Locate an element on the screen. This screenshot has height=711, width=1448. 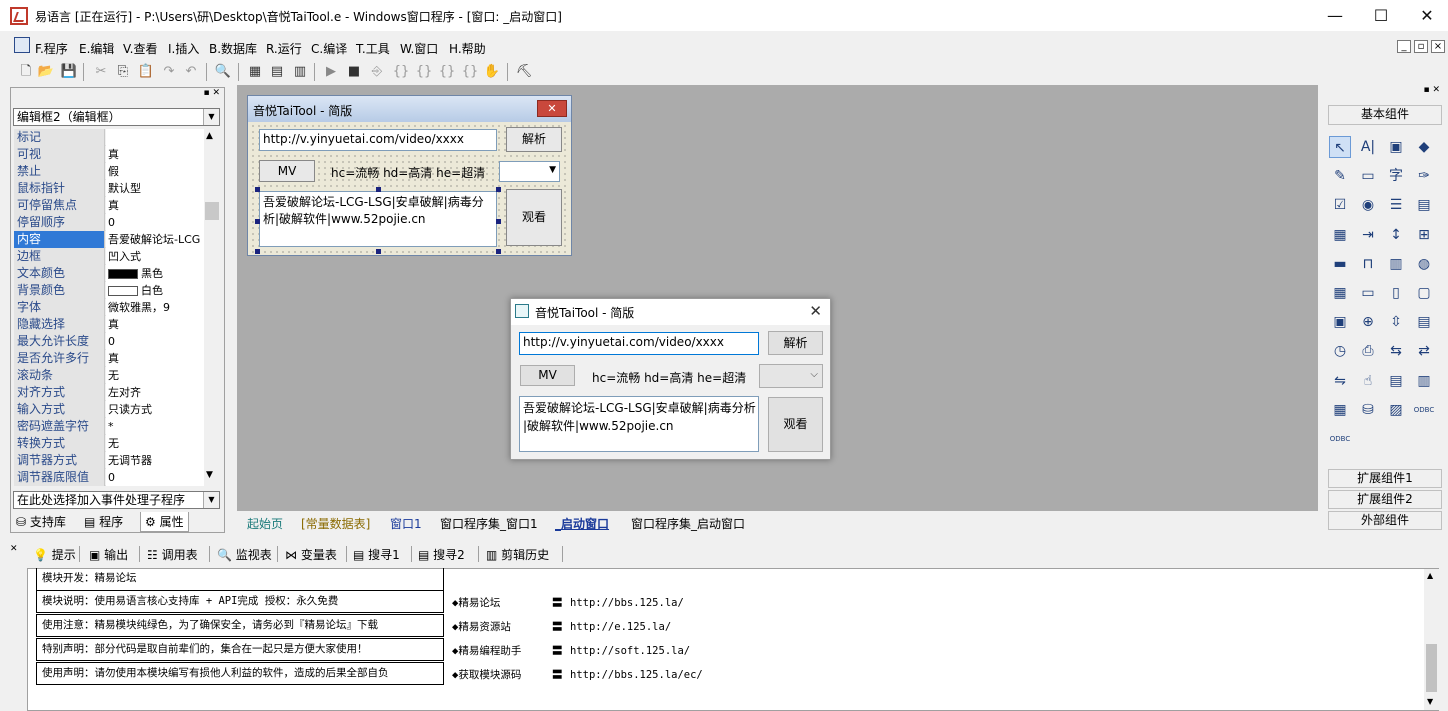
tab-startup-window-set: 窗口程序集_启动窗口 is located at coordinates (688, 523).